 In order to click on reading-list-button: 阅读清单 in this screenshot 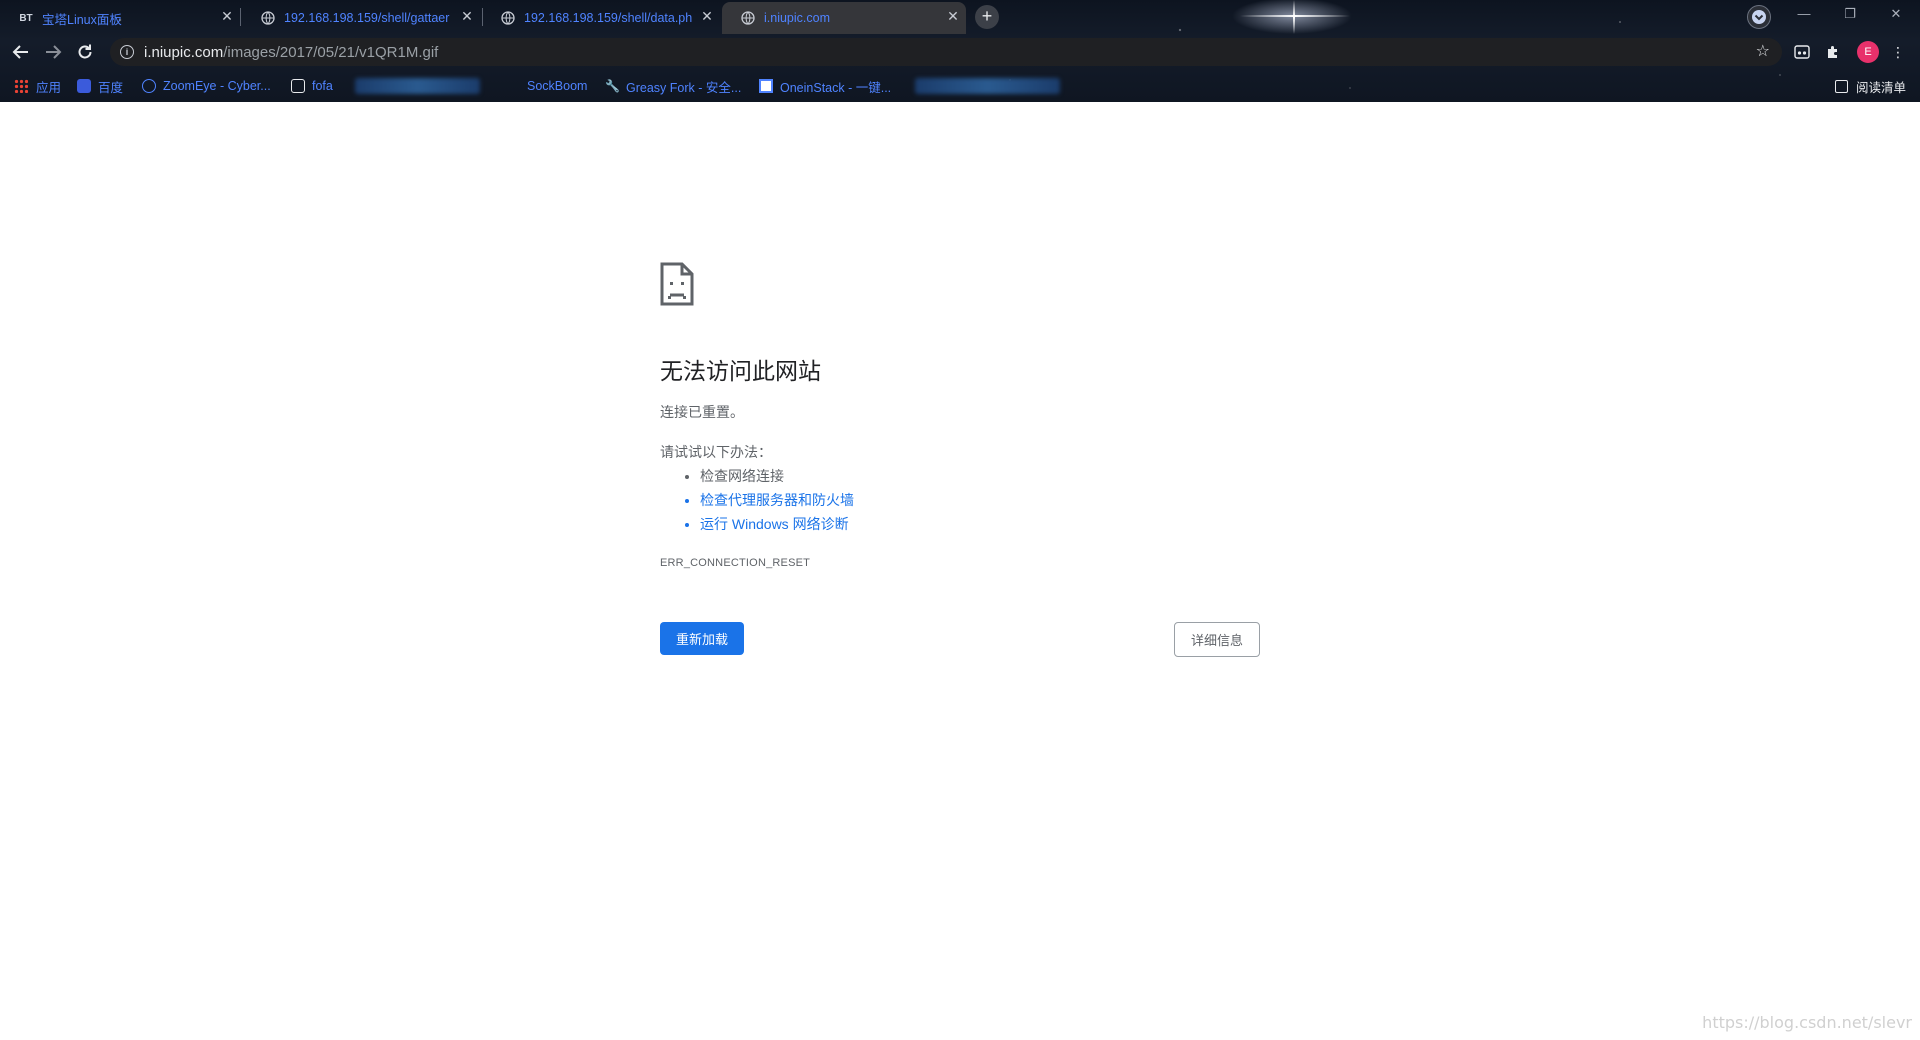, I will do `click(1870, 86)`.